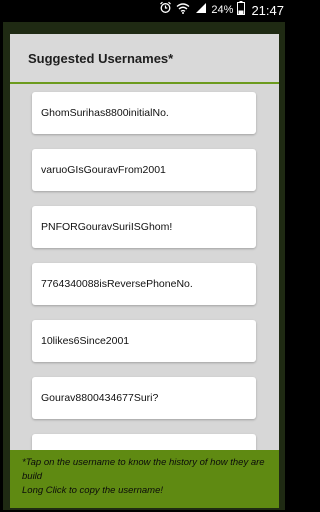  Describe the element at coordinates (241, 10) in the screenshot. I see `battery-icon` at that location.